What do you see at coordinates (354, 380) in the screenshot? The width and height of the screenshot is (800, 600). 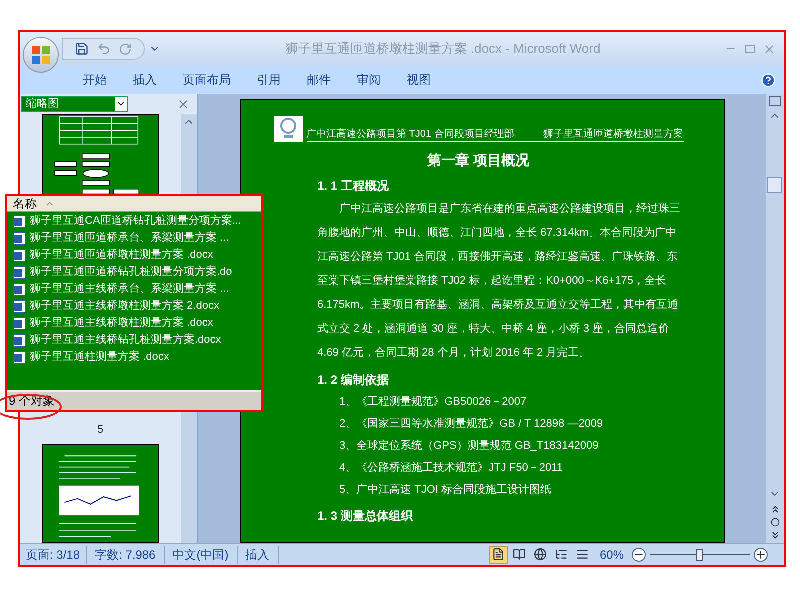 I see `section-heading: 1. 2 编制依据` at bounding box center [354, 380].